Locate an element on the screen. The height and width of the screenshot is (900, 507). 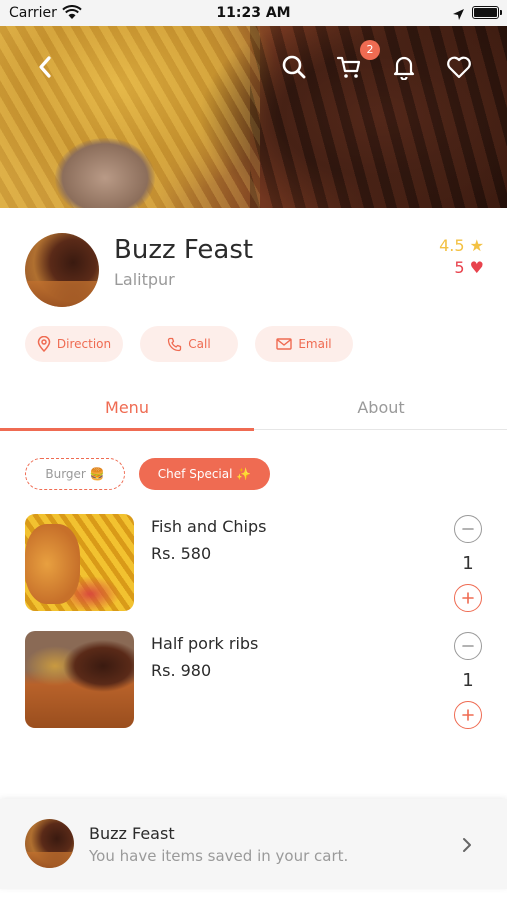
notifications-button is located at coordinates (404, 67).